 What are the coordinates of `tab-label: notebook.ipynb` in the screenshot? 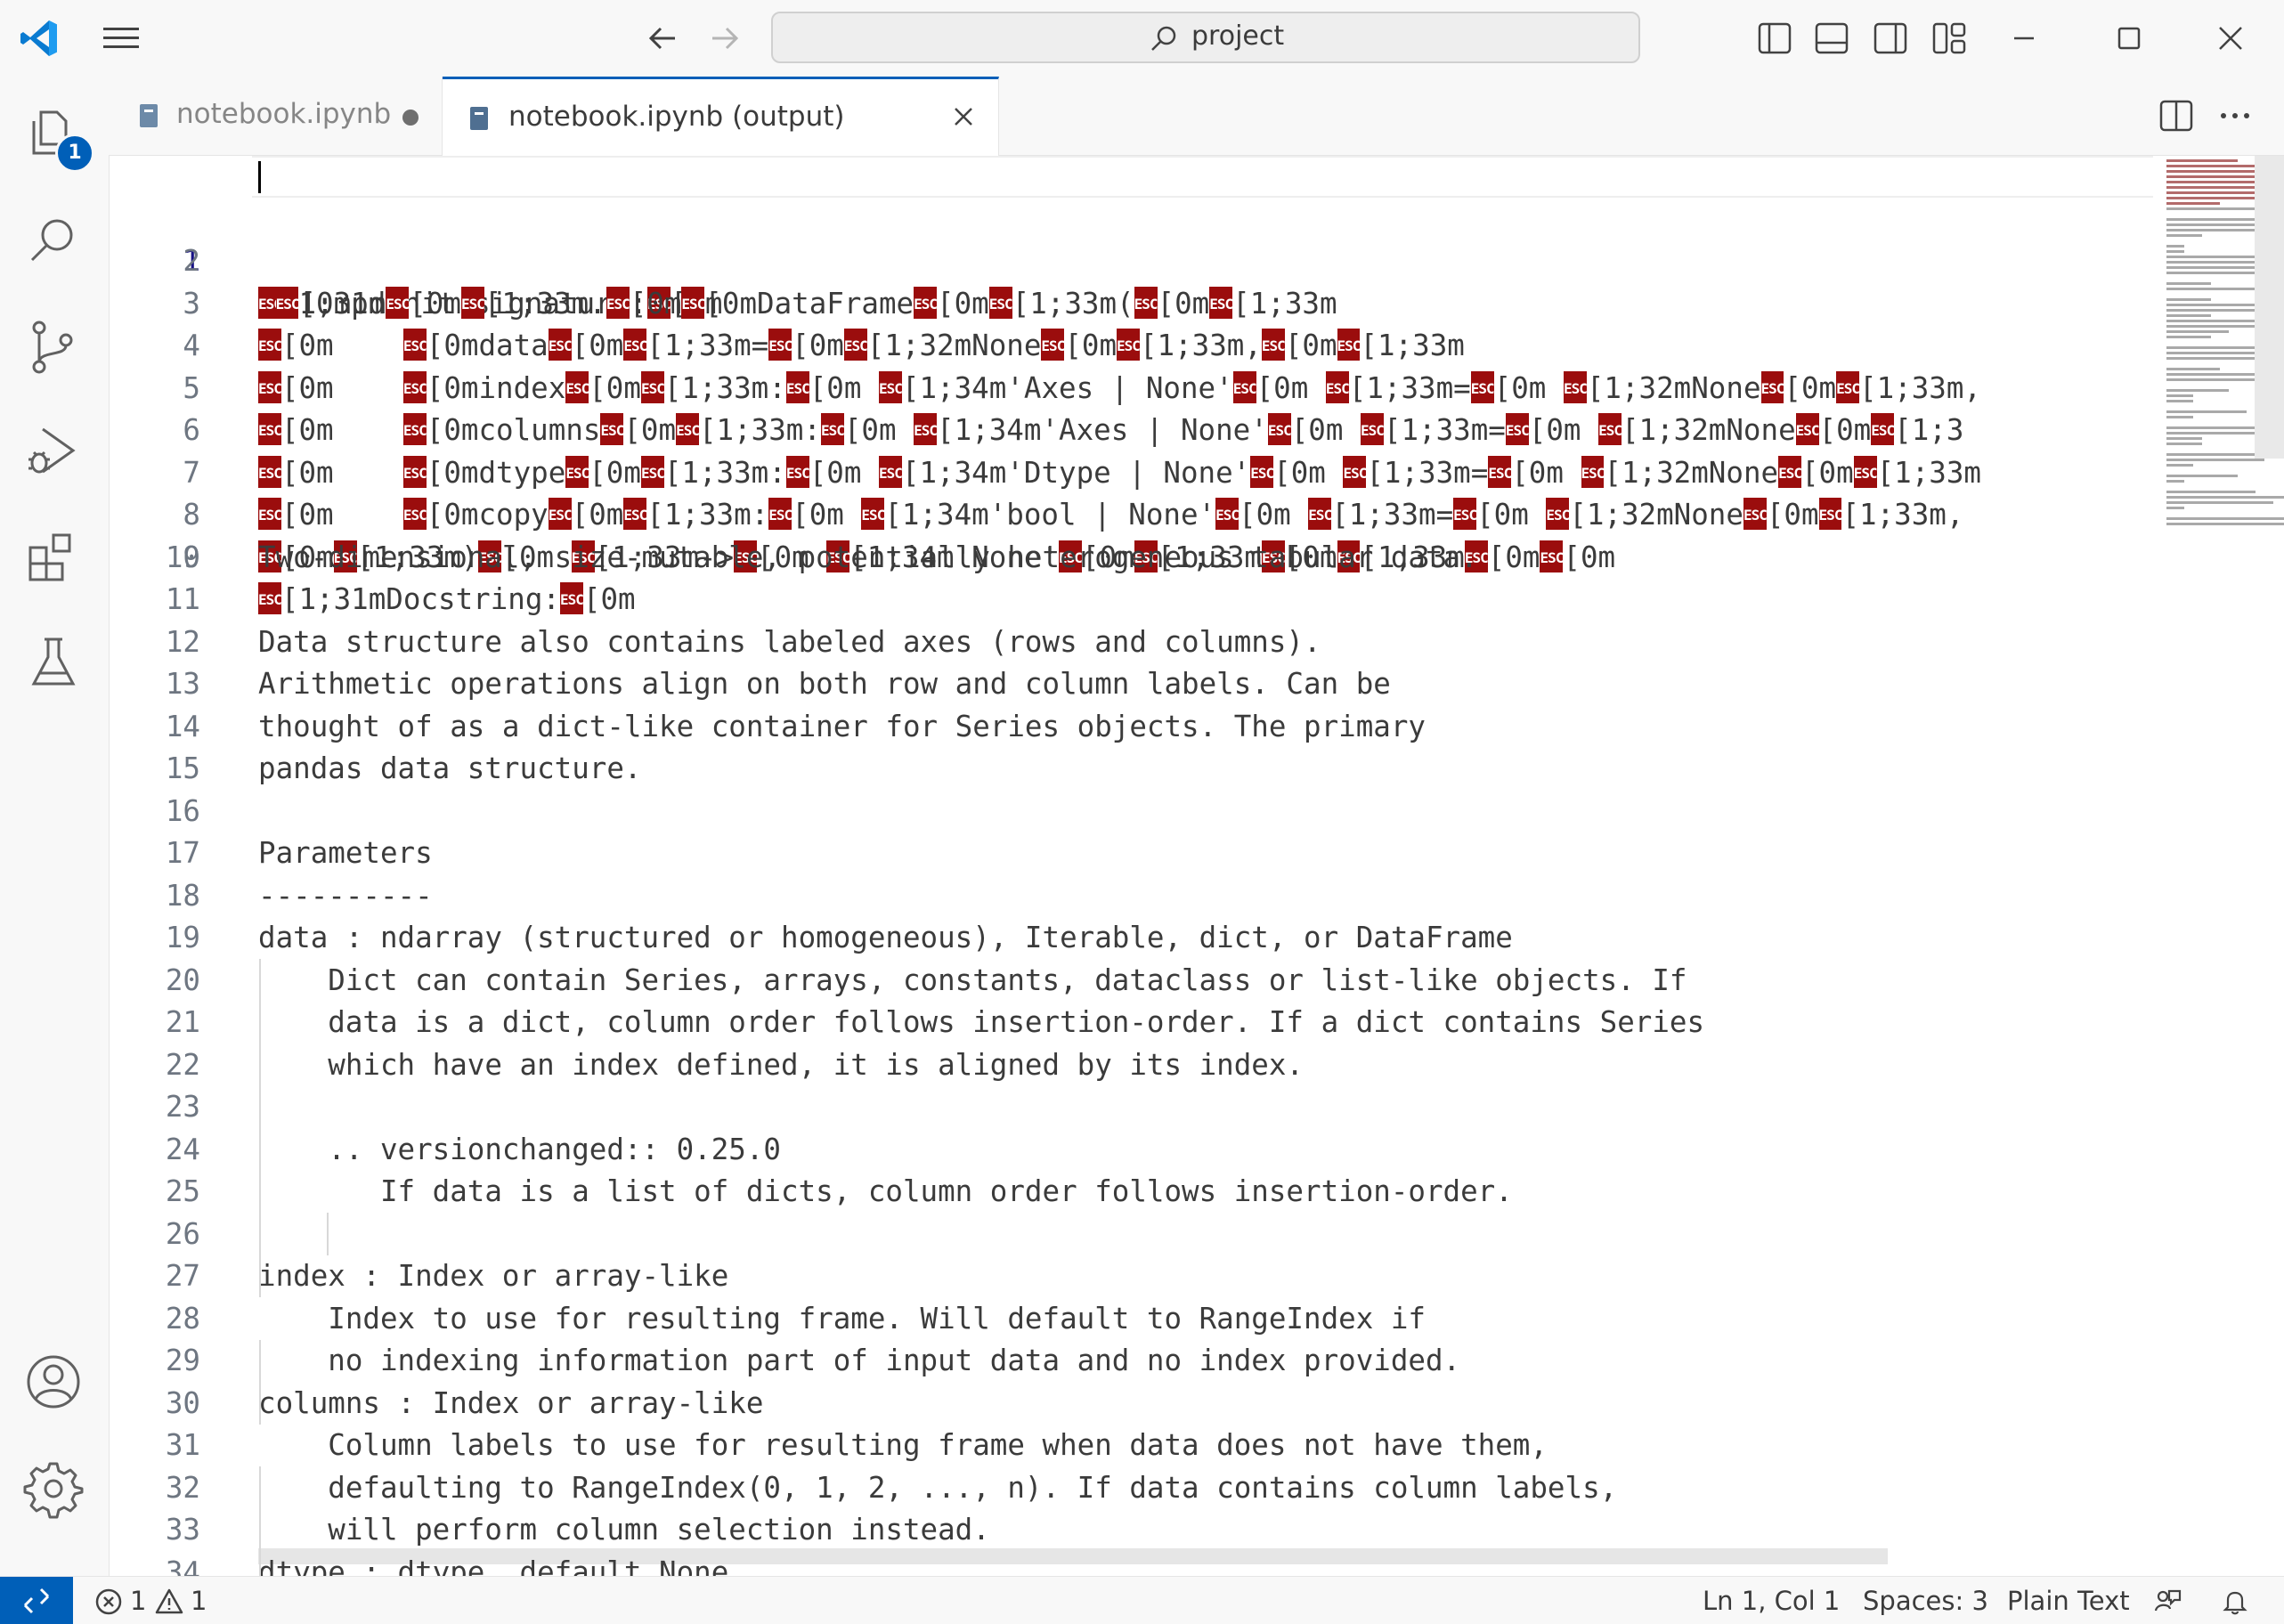 It's located at (284, 114).